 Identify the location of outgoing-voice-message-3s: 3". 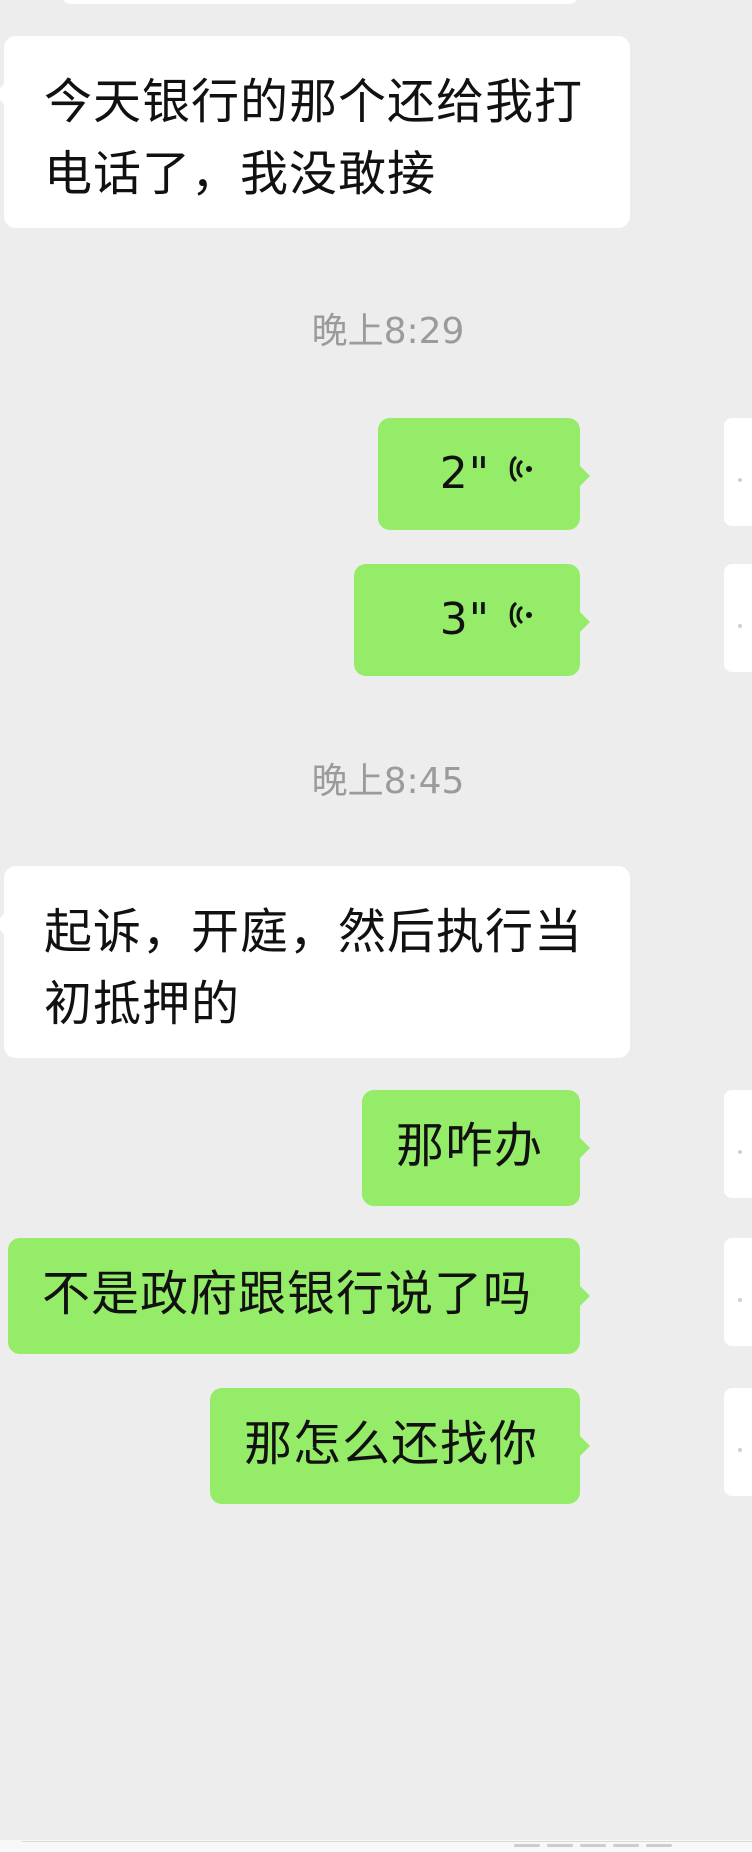
(472, 620).